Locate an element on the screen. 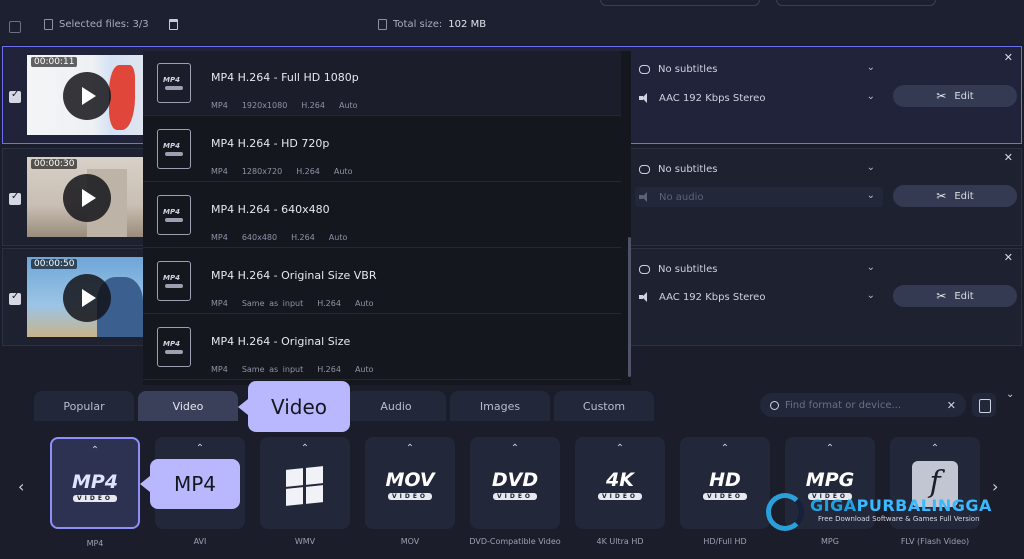 The height and width of the screenshot is (559, 1024). selected-files-info: Selected files: 3/3 is located at coordinates (111, 24).